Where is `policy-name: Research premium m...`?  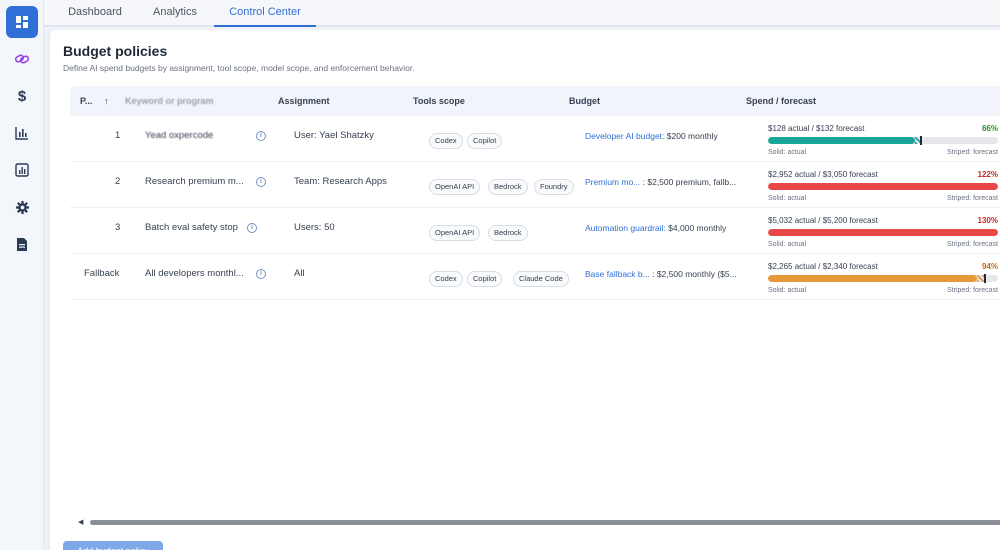
policy-name: Research premium m... is located at coordinates (194, 181).